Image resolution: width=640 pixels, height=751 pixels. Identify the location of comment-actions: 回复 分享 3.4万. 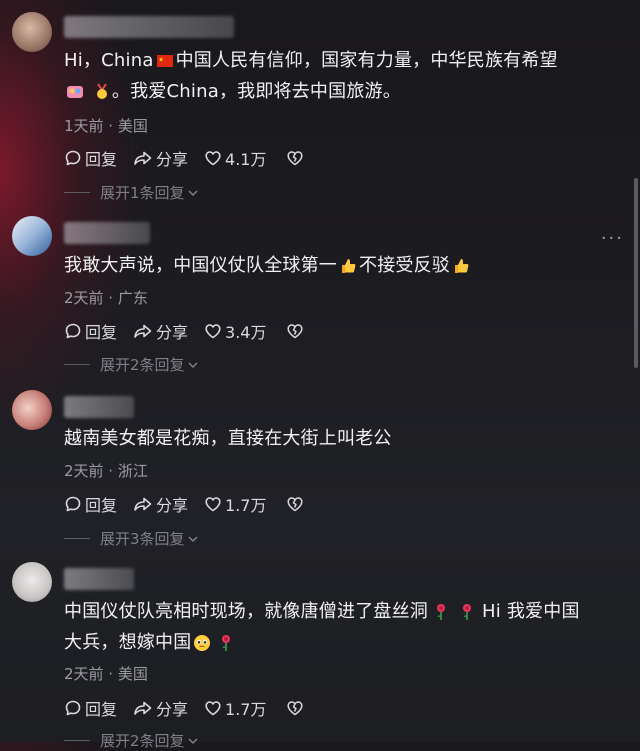
(184, 331).